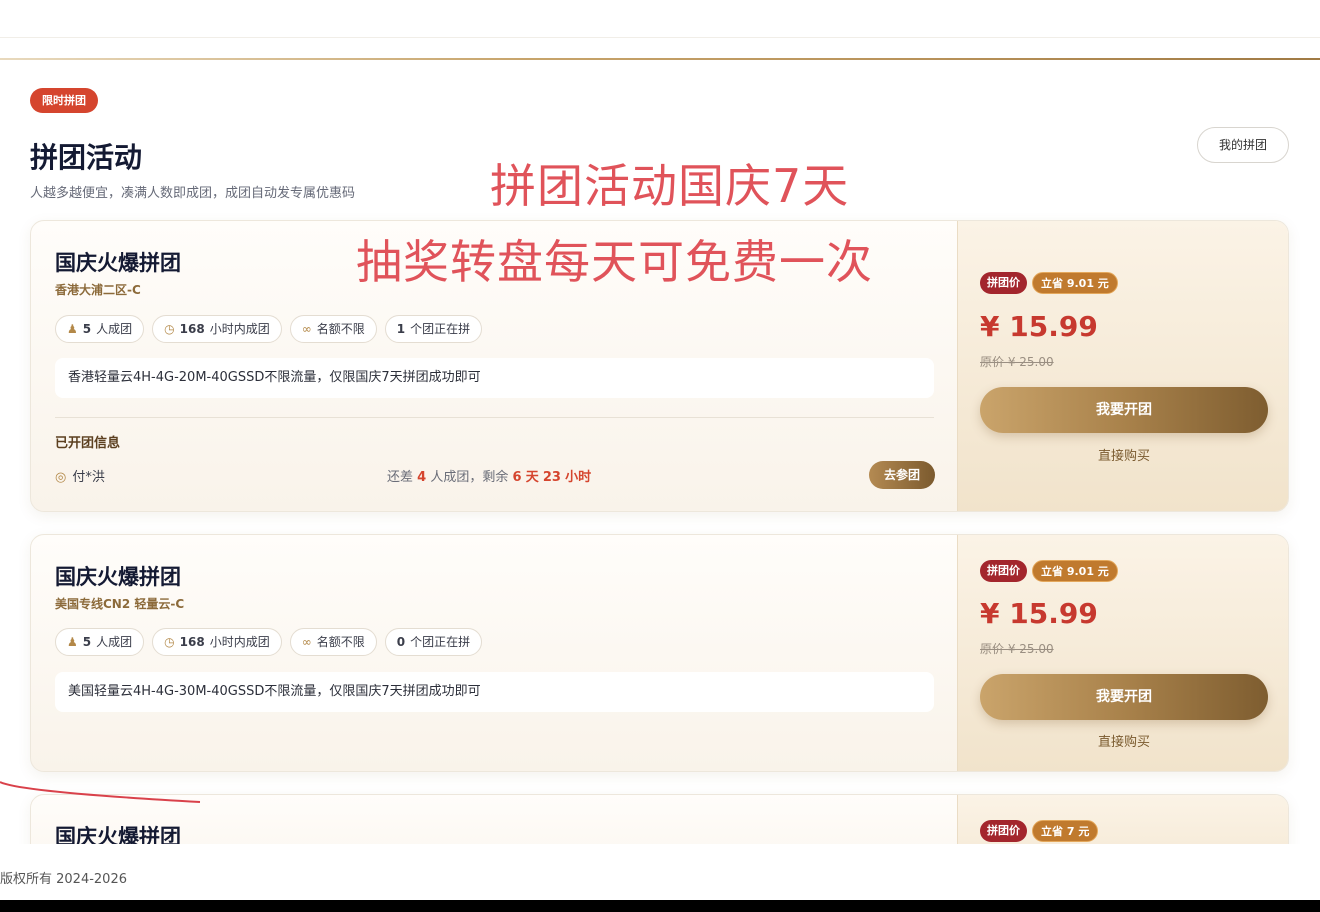  I want to click on top-bar, so click(660, 19).